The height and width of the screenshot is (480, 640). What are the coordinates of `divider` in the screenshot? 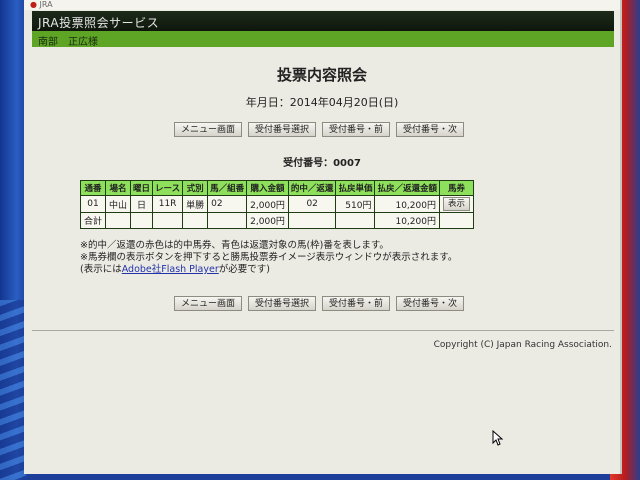 It's located at (323, 330).